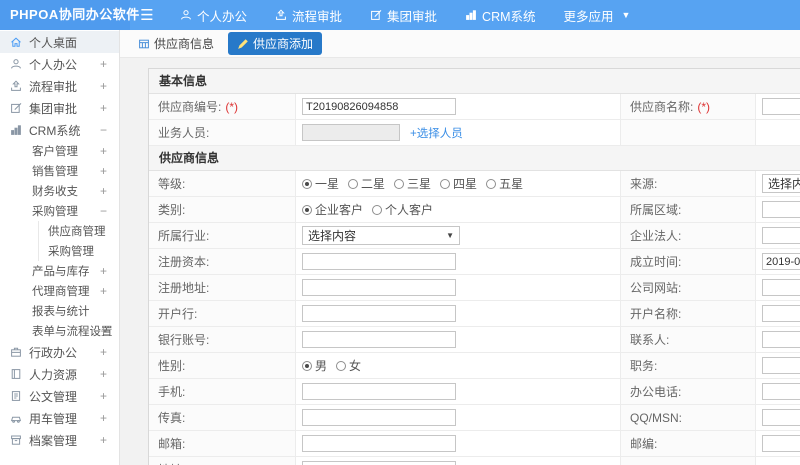 This screenshot has width=800, height=465. Describe the element at coordinates (656, 262) in the screenshot. I see `field-label-text: 成立时间:` at that location.